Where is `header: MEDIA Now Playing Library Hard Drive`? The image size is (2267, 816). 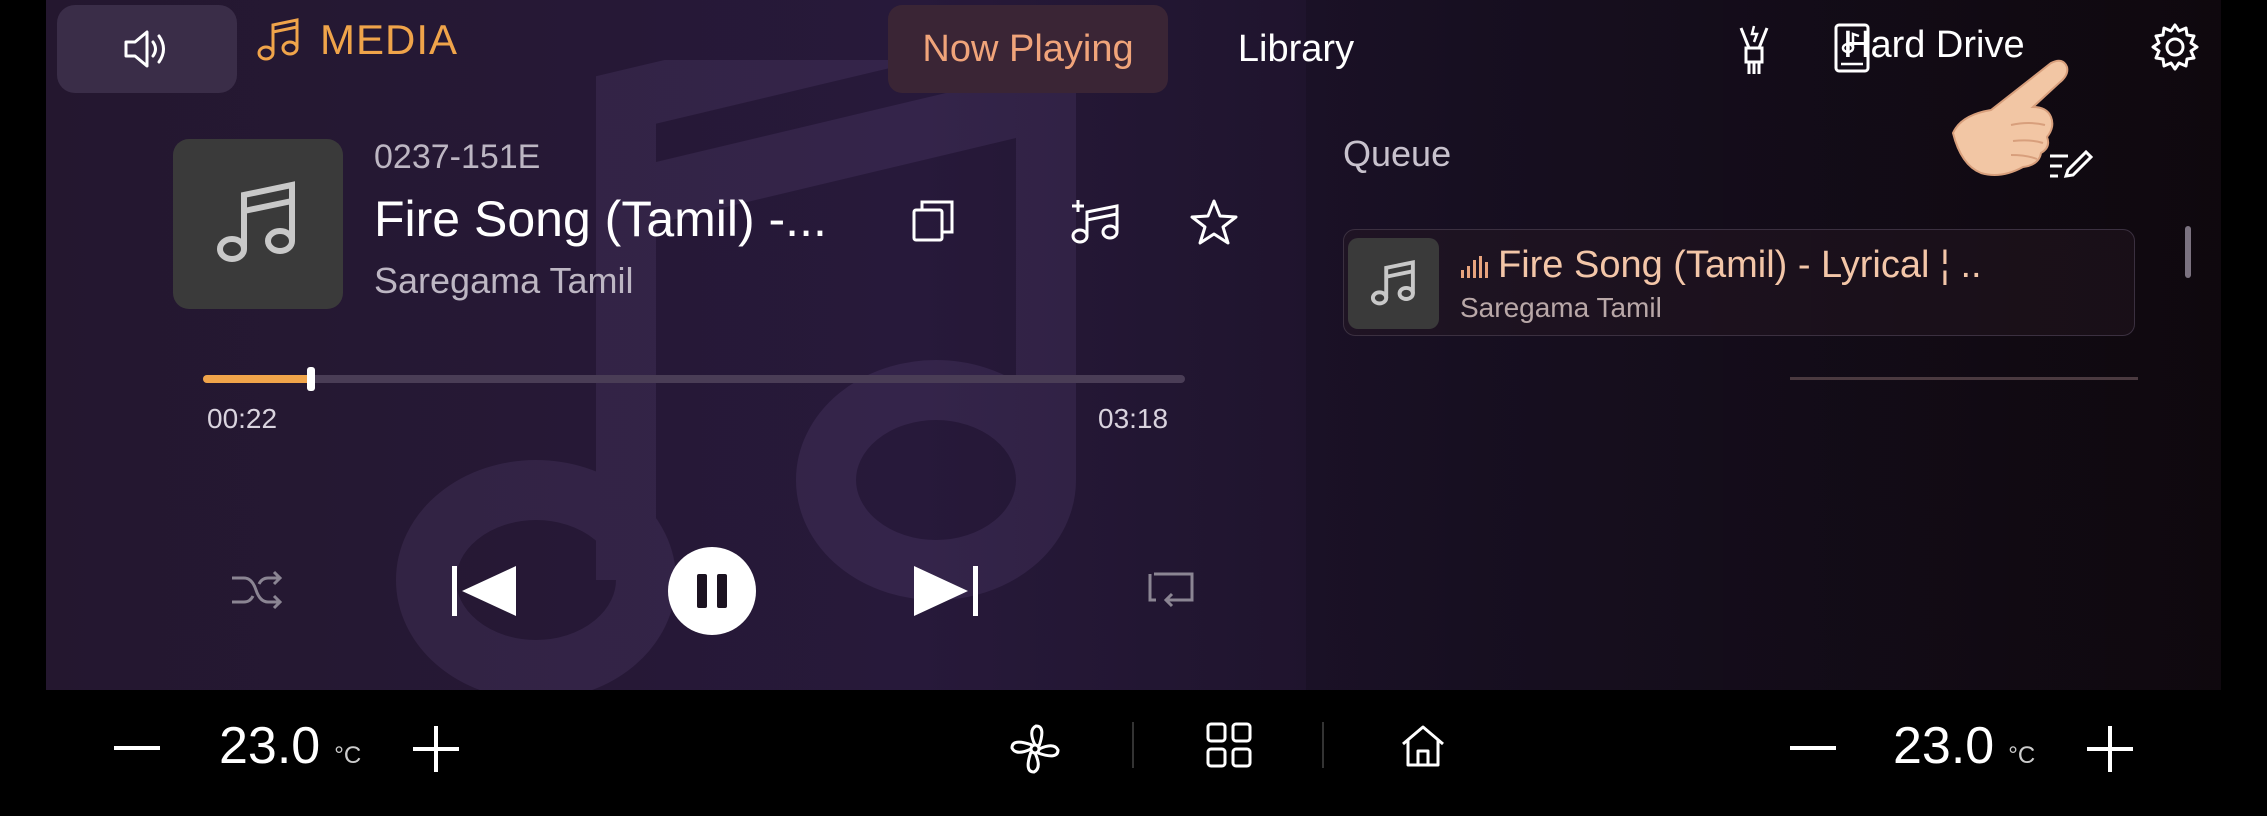
header: MEDIA Now Playing Library Hard Drive is located at coordinates (1133, 47).